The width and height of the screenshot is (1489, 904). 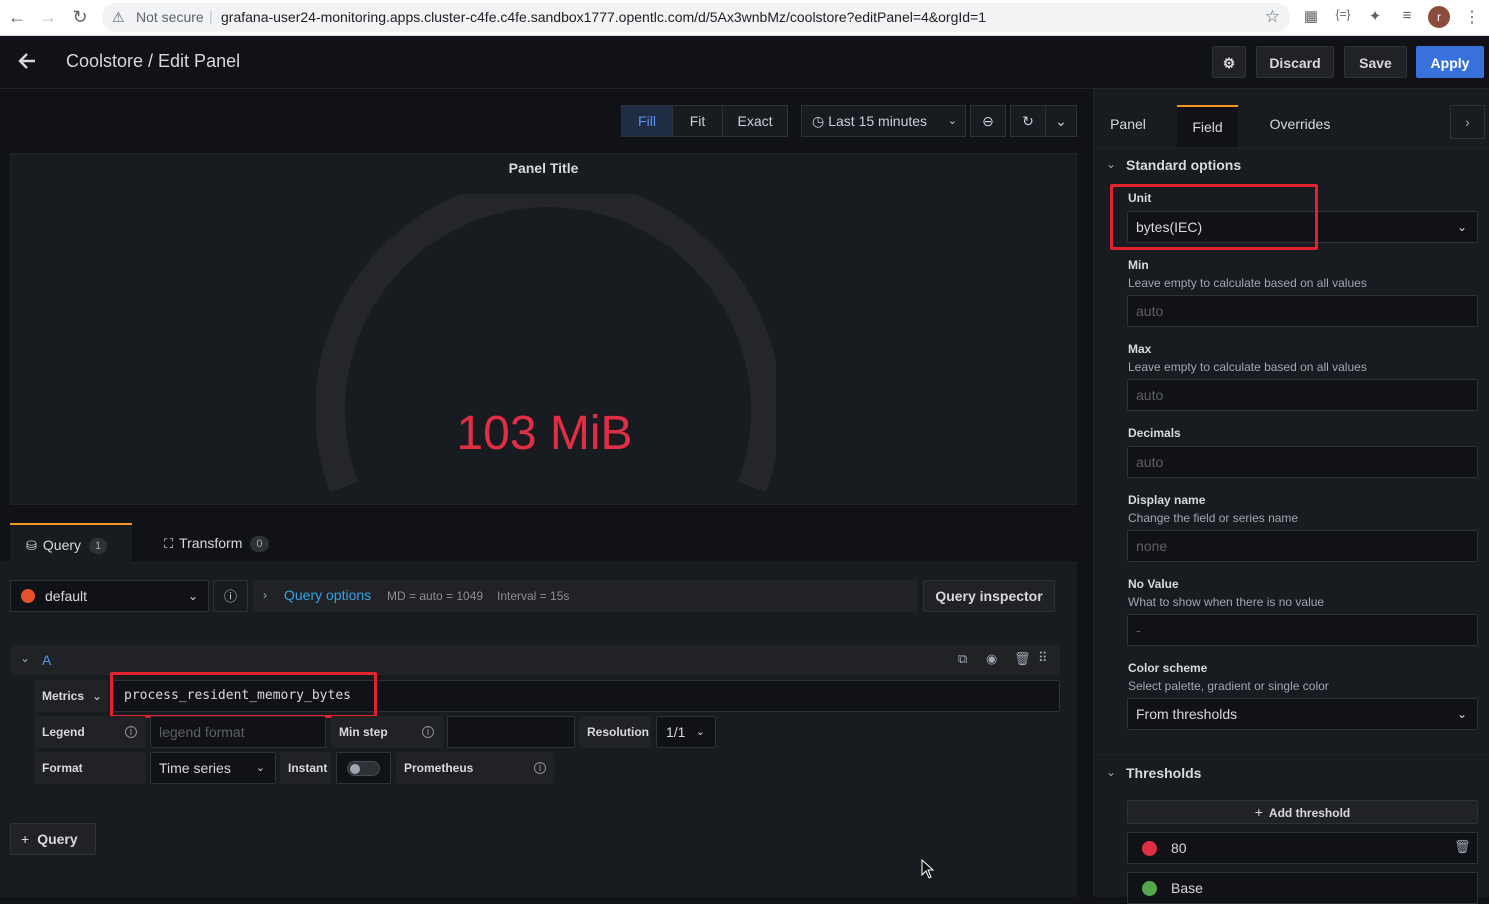 What do you see at coordinates (1163, 773) in the screenshot?
I see `thresholds-header: Thresholds` at bounding box center [1163, 773].